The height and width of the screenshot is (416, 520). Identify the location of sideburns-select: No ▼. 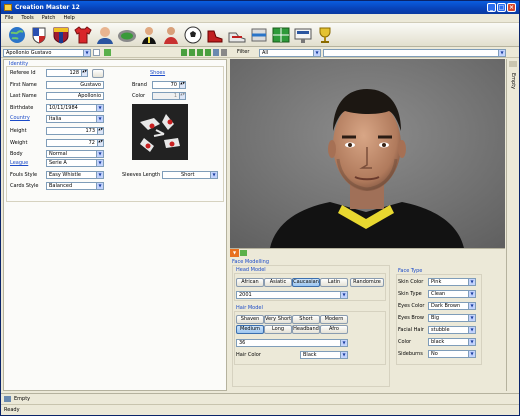
(452, 354).